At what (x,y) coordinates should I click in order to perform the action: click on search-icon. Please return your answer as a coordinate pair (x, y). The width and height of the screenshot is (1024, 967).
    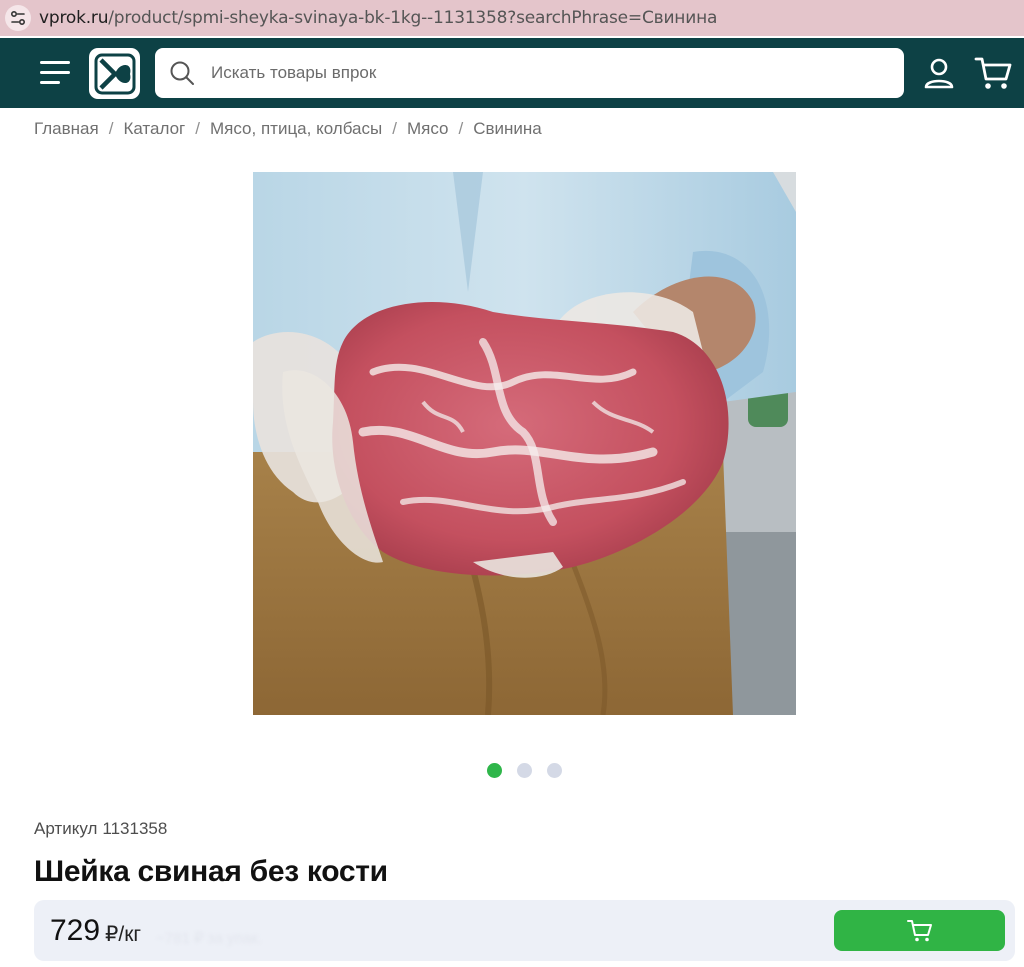
    Looking at the image, I should click on (182, 73).